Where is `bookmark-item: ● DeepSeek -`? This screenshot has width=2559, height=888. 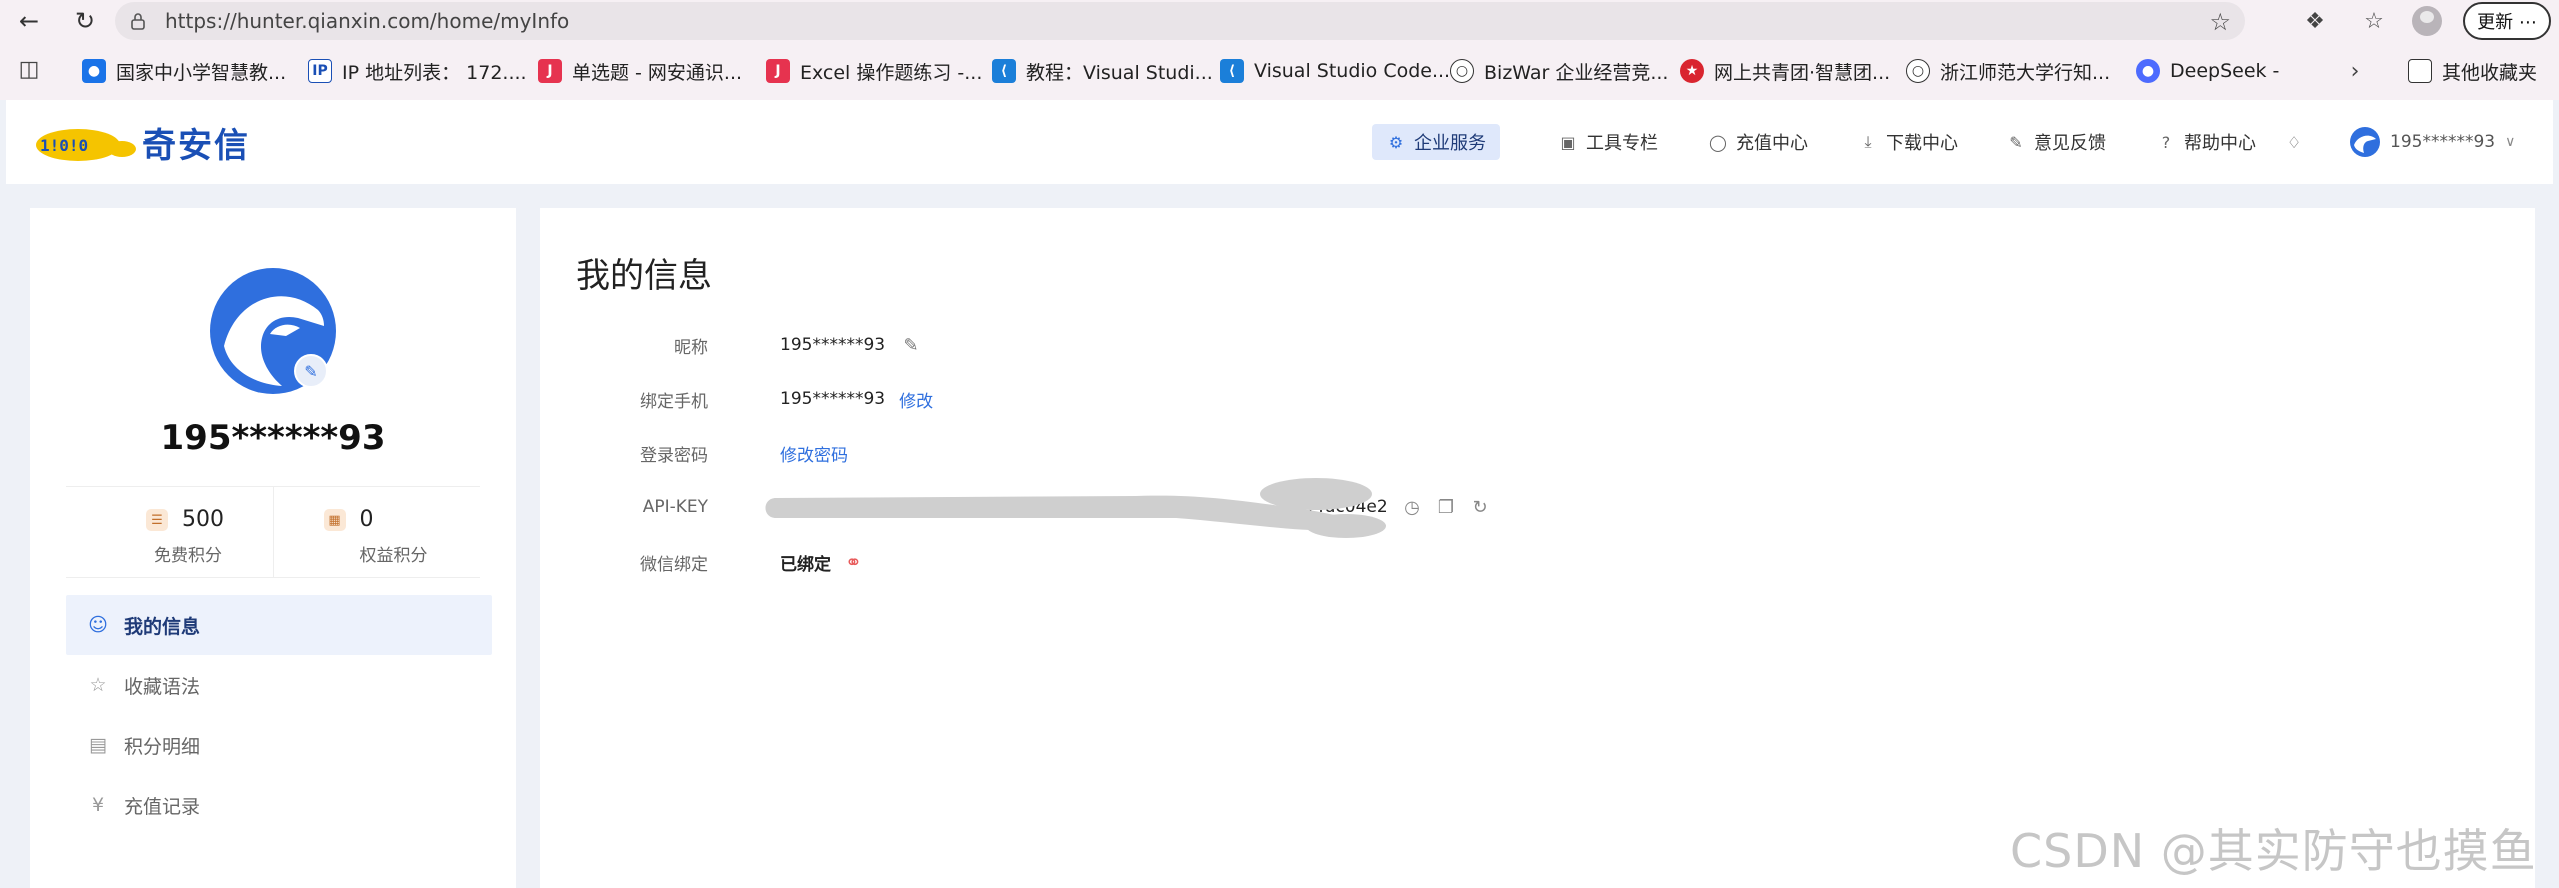
bookmark-item: ● DeepSeek - is located at coordinates (2207, 71).